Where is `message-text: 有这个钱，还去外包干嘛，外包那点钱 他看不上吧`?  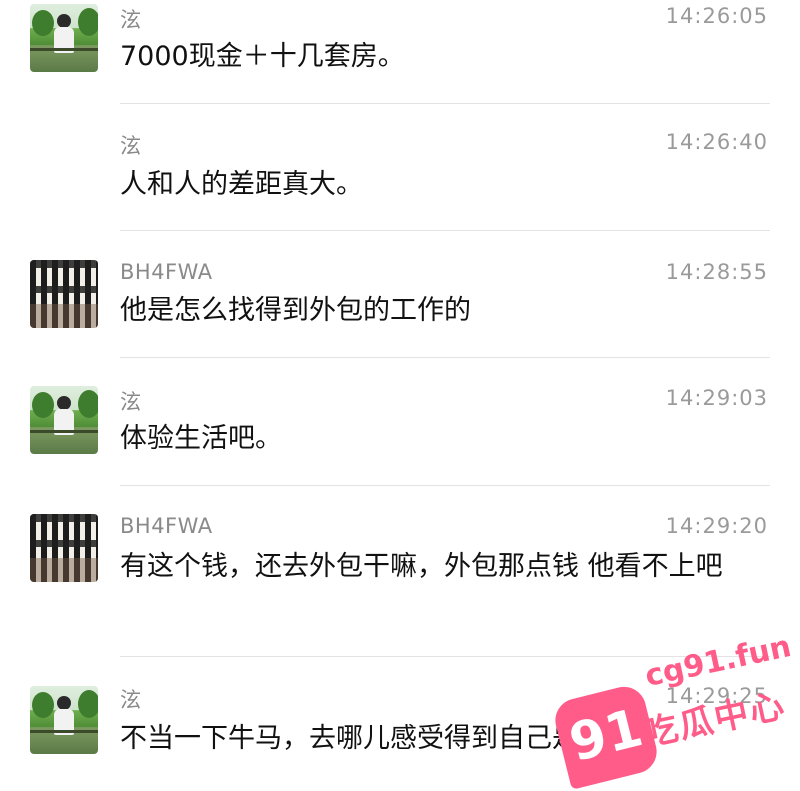 message-text: 有这个钱，还去外包干嘛，外包那点钱 他看不上吧 is located at coordinates (421, 566).